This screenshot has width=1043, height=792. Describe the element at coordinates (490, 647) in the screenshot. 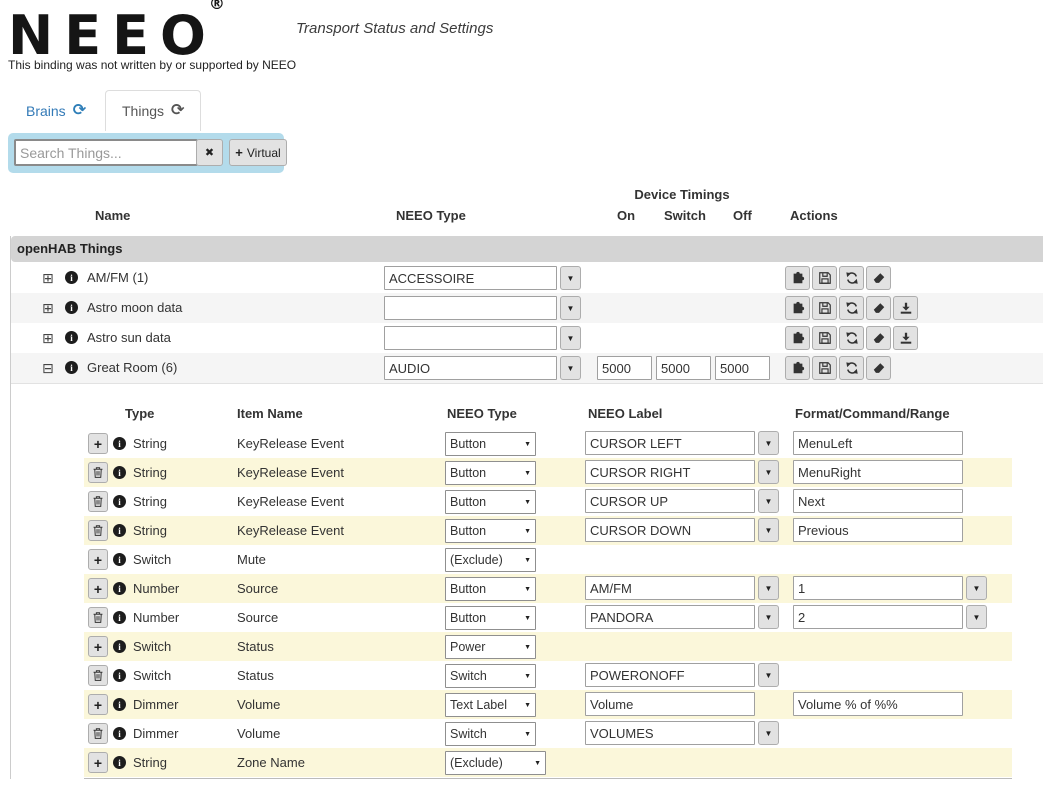

I see `neeo-type-select: Power ▼` at that location.